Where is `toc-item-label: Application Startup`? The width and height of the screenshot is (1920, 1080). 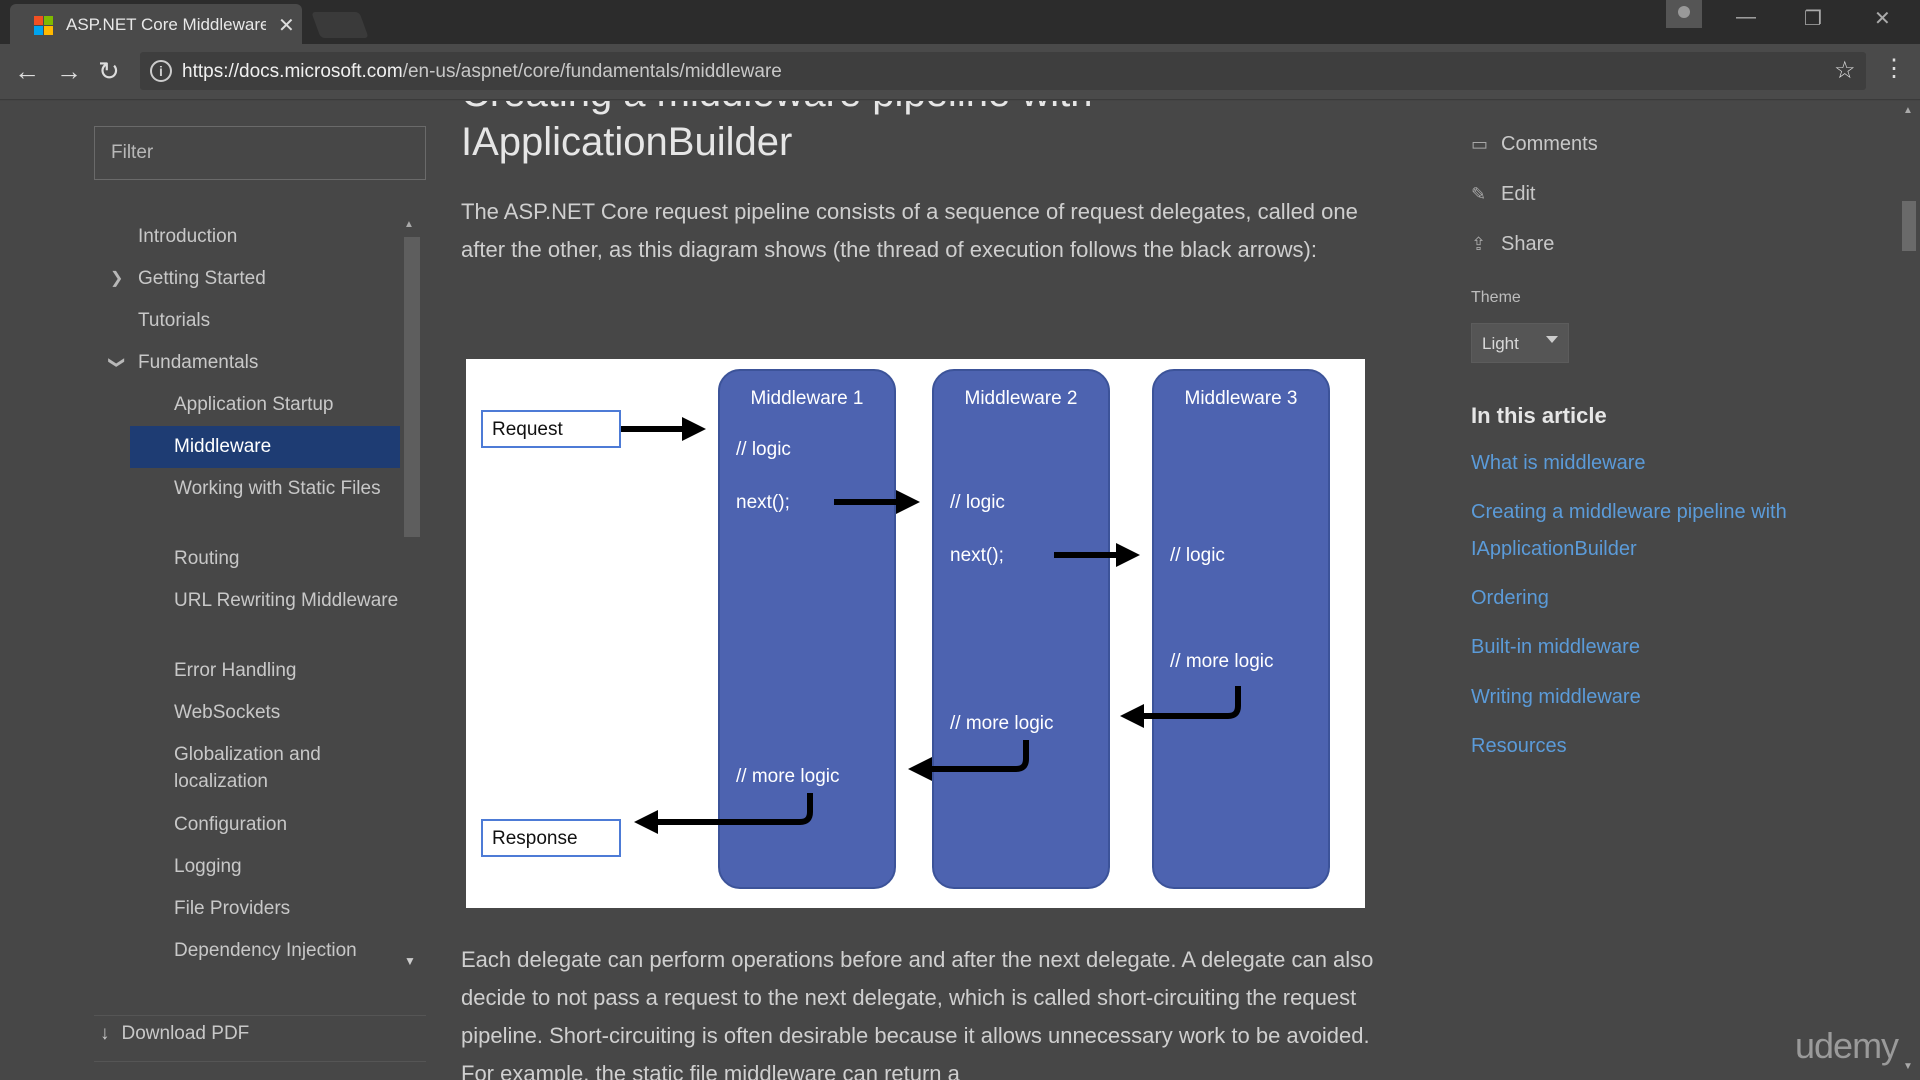
toc-item-label: Application Startup is located at coordinates (254, 404).